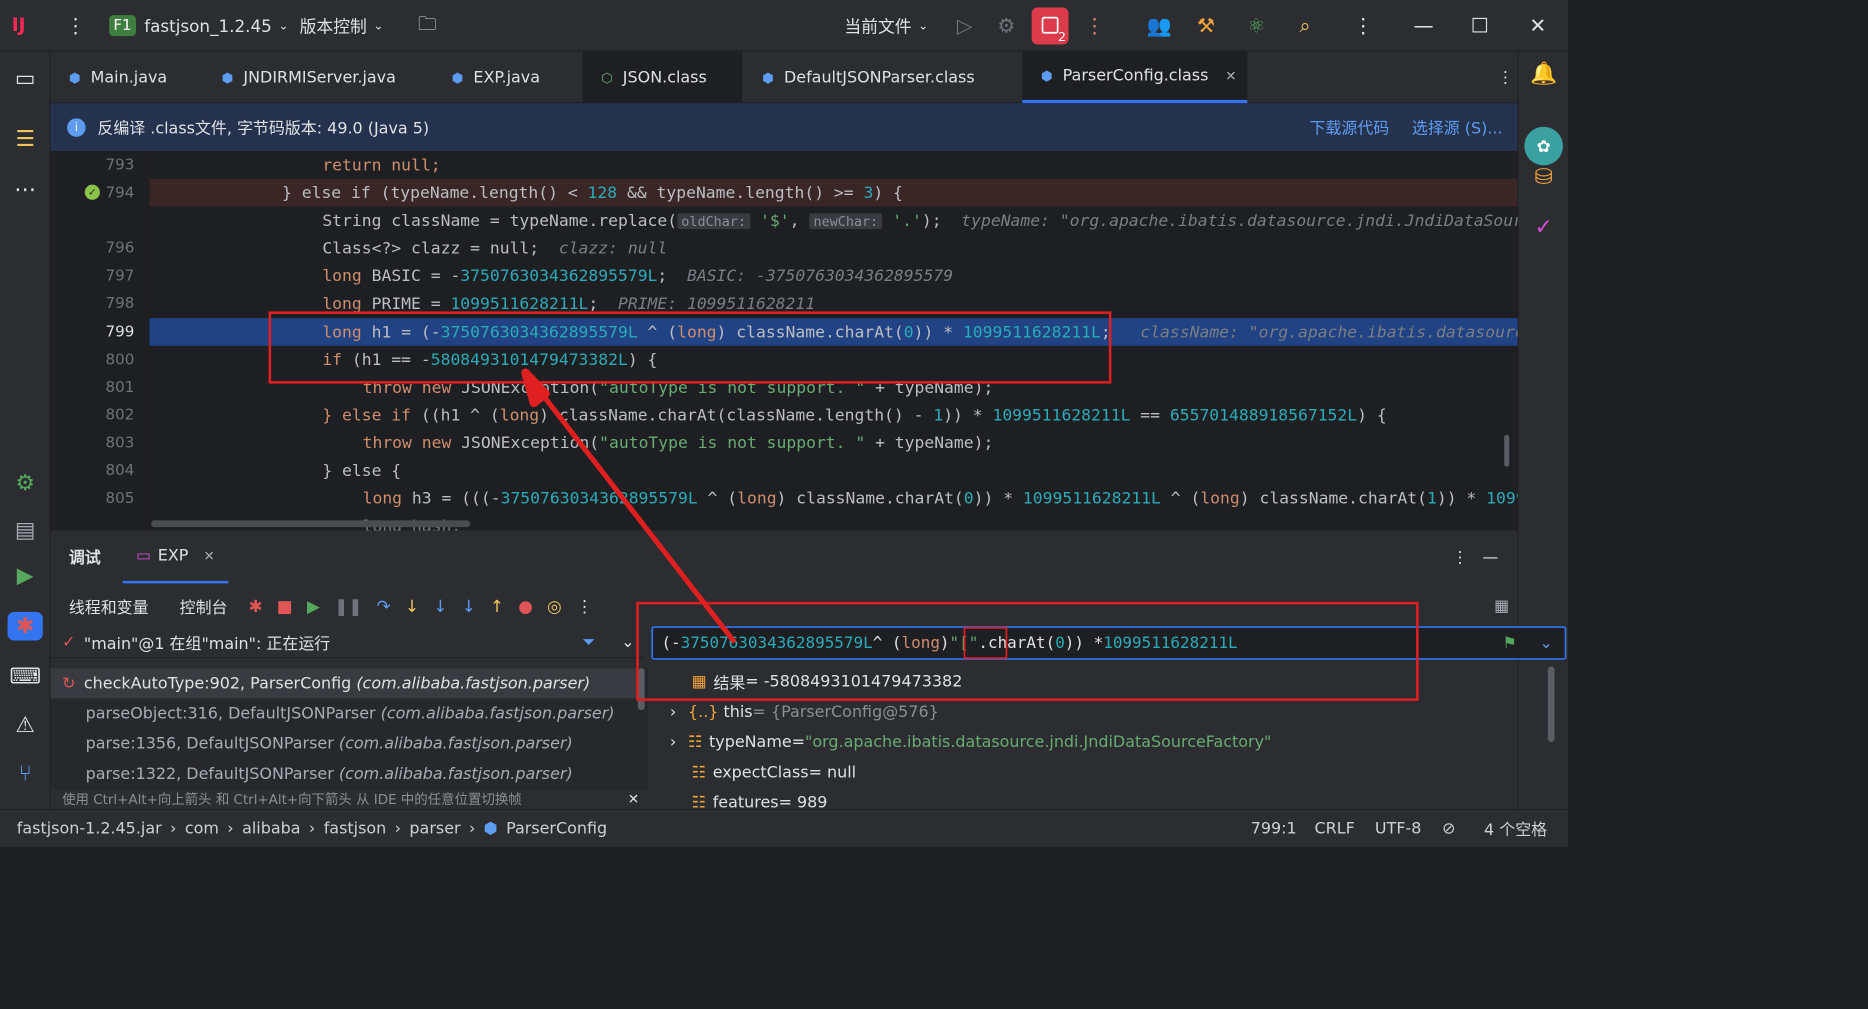  Describe the element at coordinates (1349, 127) in the screenshot. I see `download-sources-link: 下载源代码` at that location.